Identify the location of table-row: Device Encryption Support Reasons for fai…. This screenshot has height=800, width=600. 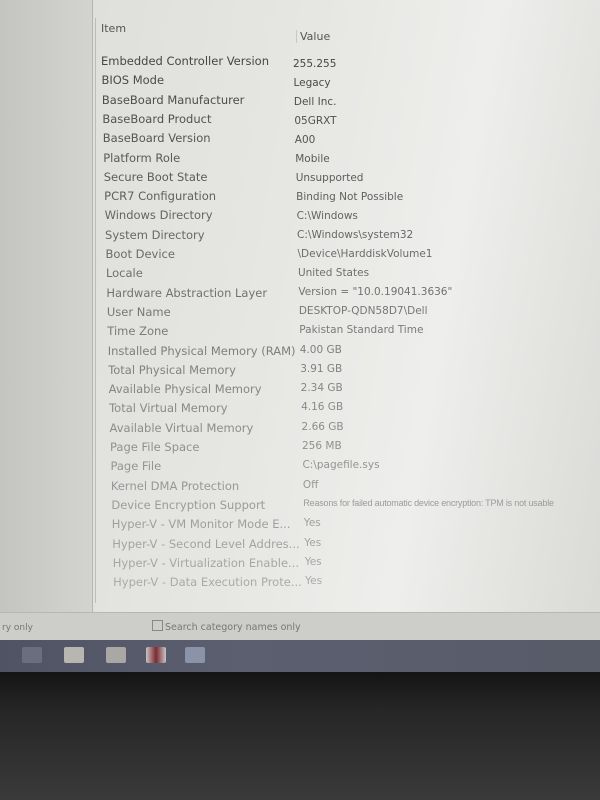
(350, 507).